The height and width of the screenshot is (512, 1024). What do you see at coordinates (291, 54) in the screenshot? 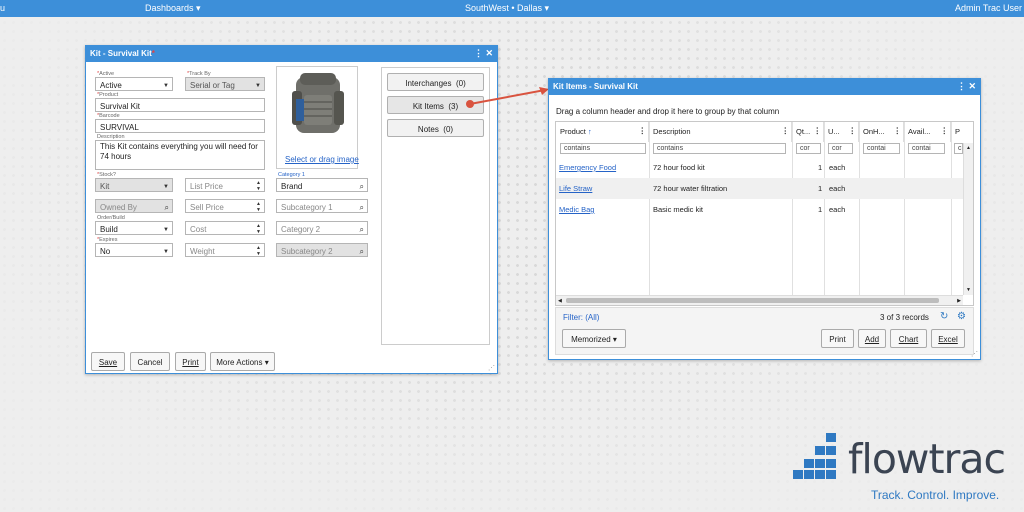
I see `kit-window-titlebar: Kit - Survival Kit* ⋮ ✕` at bounding box center [291, 54].